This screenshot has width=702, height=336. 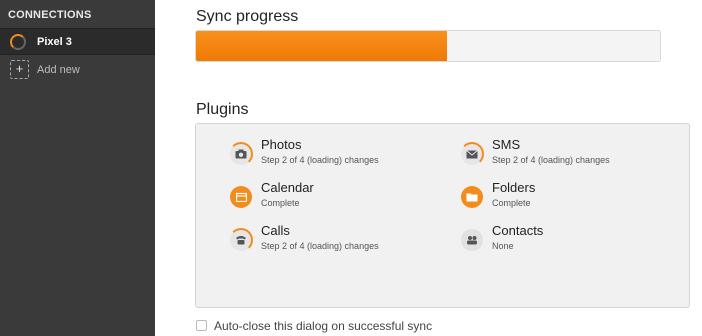 I want to click on plugin-name: Contacts, so click(x=518, y=230).